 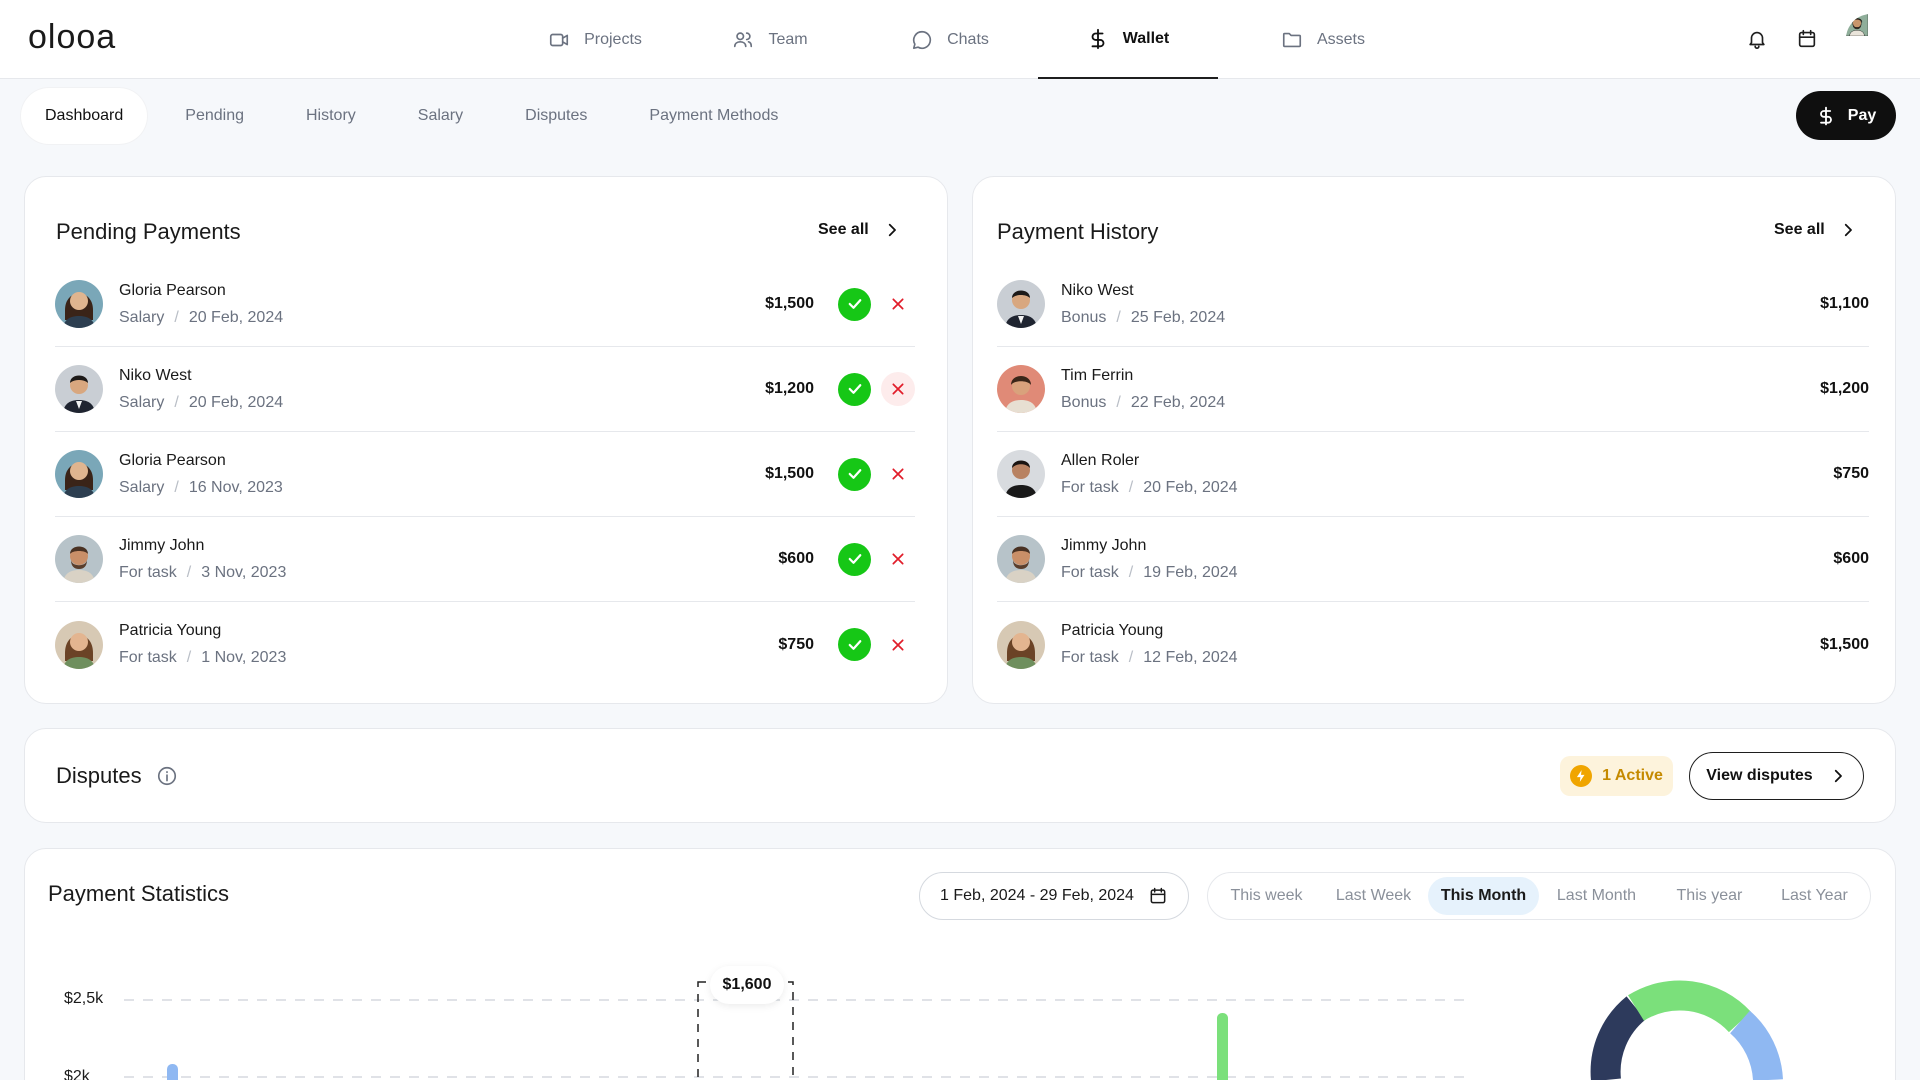 What do you see at coordinates (1851, 473) in the screenshot?
I see `payment-amount: $750` at bounding box center [1851, 473].